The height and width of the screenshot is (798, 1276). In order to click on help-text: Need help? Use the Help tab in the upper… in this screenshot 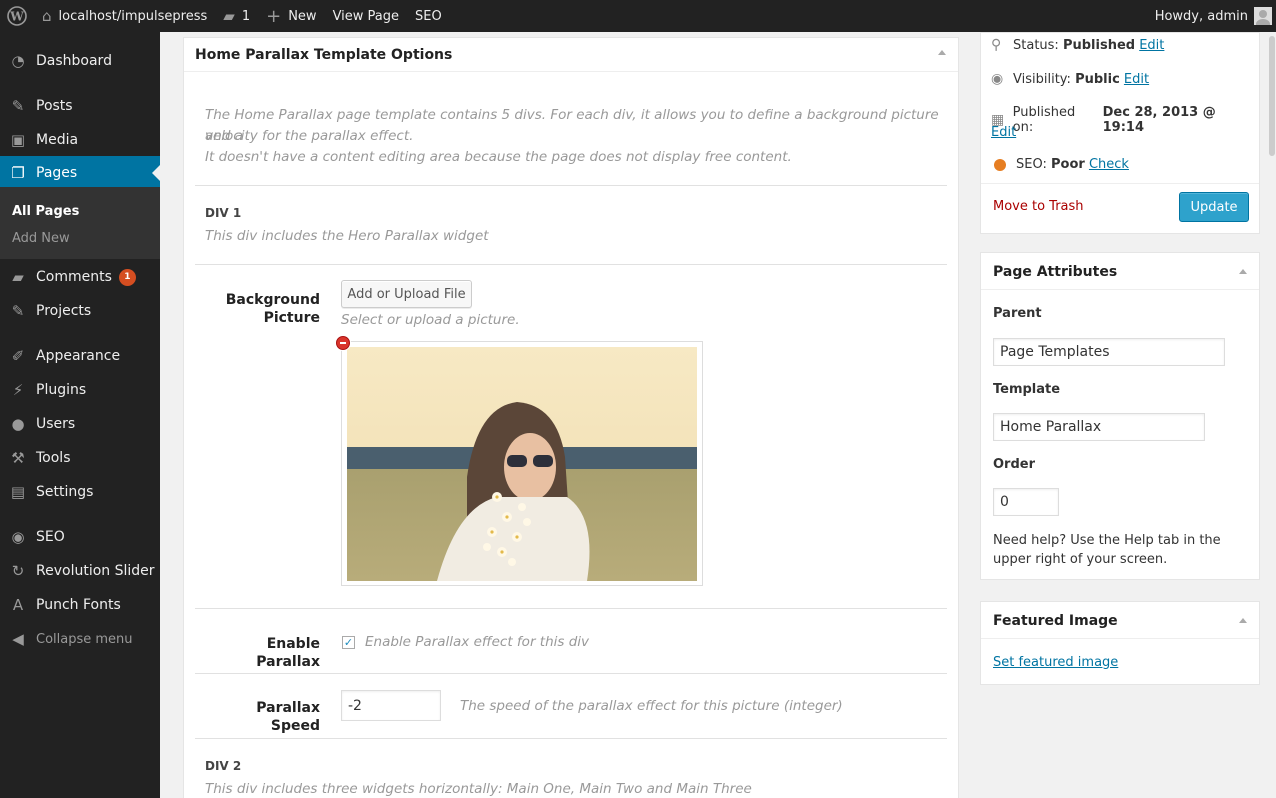, I will do `click(1107, 550)`.